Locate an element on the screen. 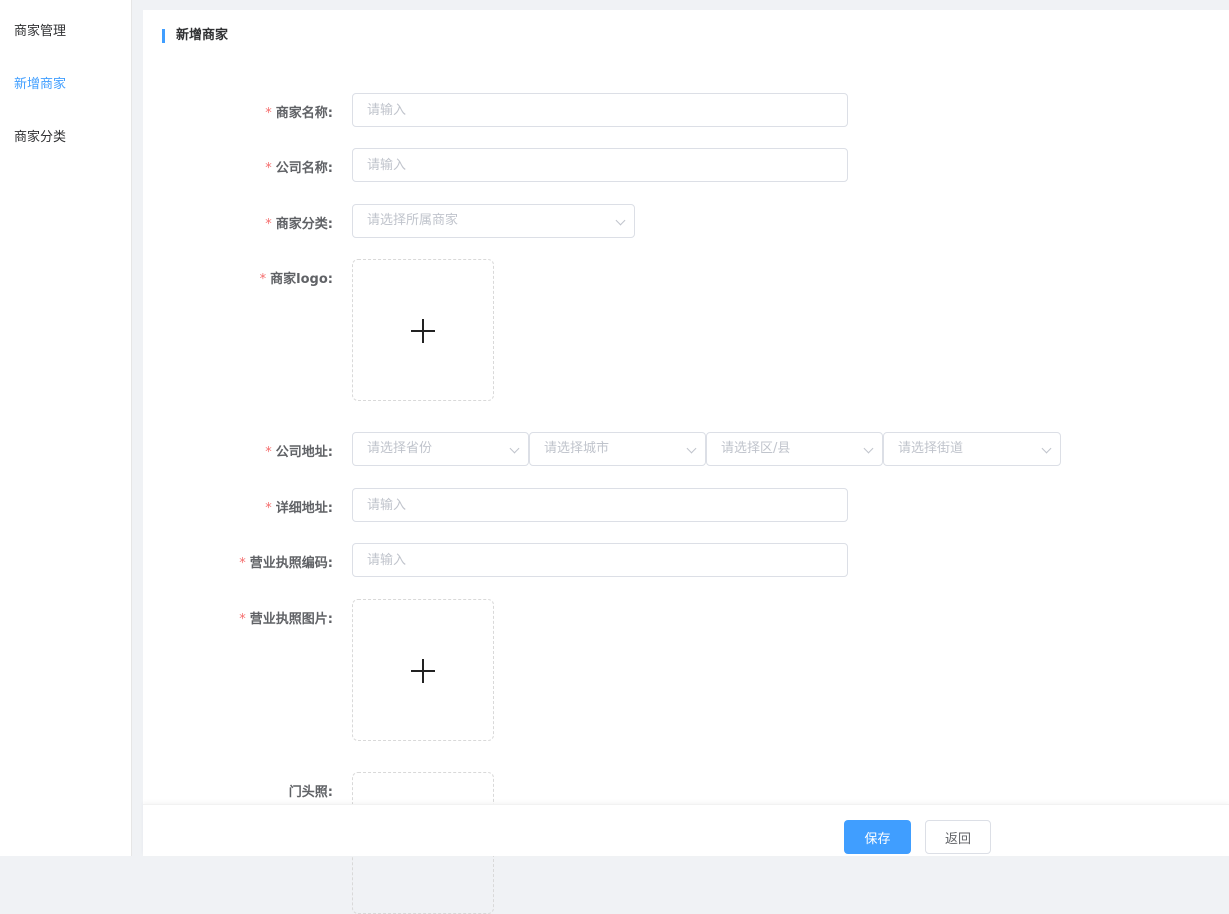 This screenshot has height=914, width=1229. sidebar-item-merchant-management: 商家管理 is located at coordinates (40, 29).